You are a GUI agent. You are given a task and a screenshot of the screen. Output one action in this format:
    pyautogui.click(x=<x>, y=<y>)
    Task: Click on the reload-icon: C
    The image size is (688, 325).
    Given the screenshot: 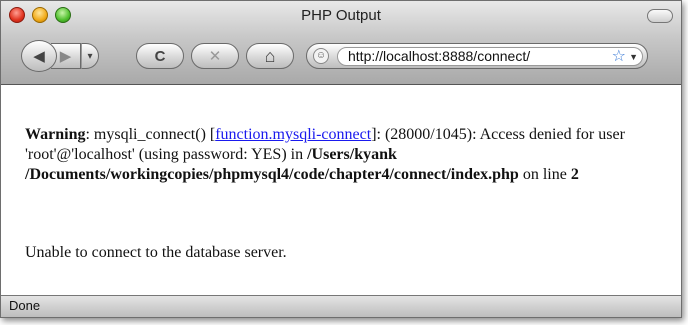 What is the action you would take?
    pyautogui.click(x=160, y=56)
    